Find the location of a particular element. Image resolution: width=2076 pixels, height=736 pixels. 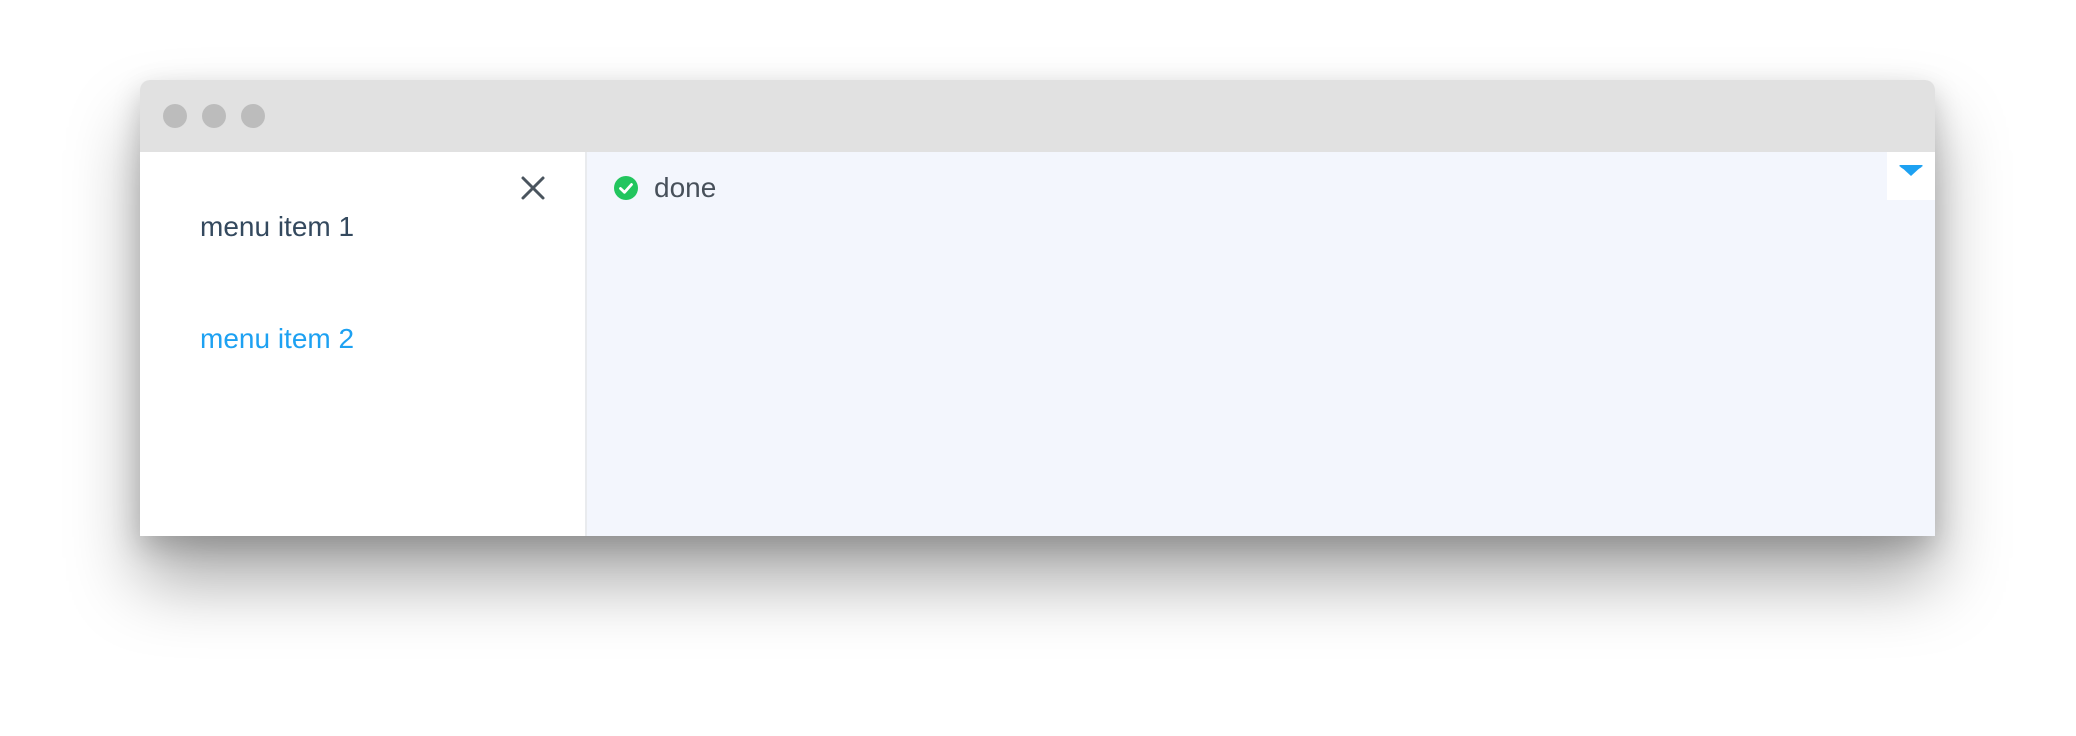

window-close-dot is located at coordinates (175, 116).